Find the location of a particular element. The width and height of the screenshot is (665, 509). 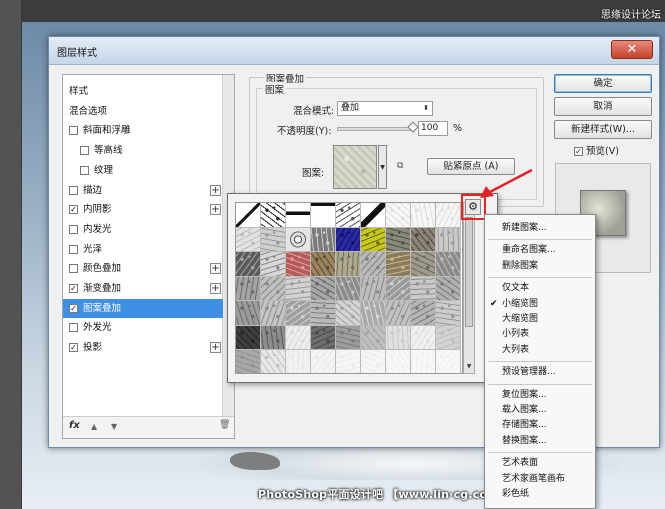

preview-checkbox-row: ✓ 预览(V) is located at coordinates (596, 150).